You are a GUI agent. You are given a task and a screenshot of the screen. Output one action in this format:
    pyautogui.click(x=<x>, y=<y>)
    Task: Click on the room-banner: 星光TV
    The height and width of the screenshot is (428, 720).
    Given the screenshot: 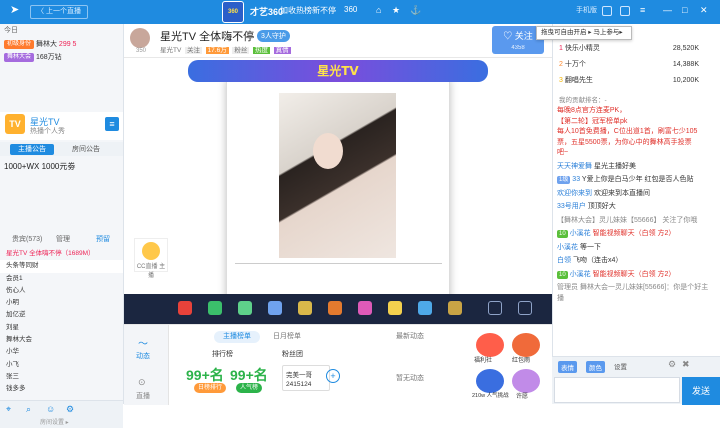 What is the action you would take?
    pyautogui.click(x=338, y=71)
    